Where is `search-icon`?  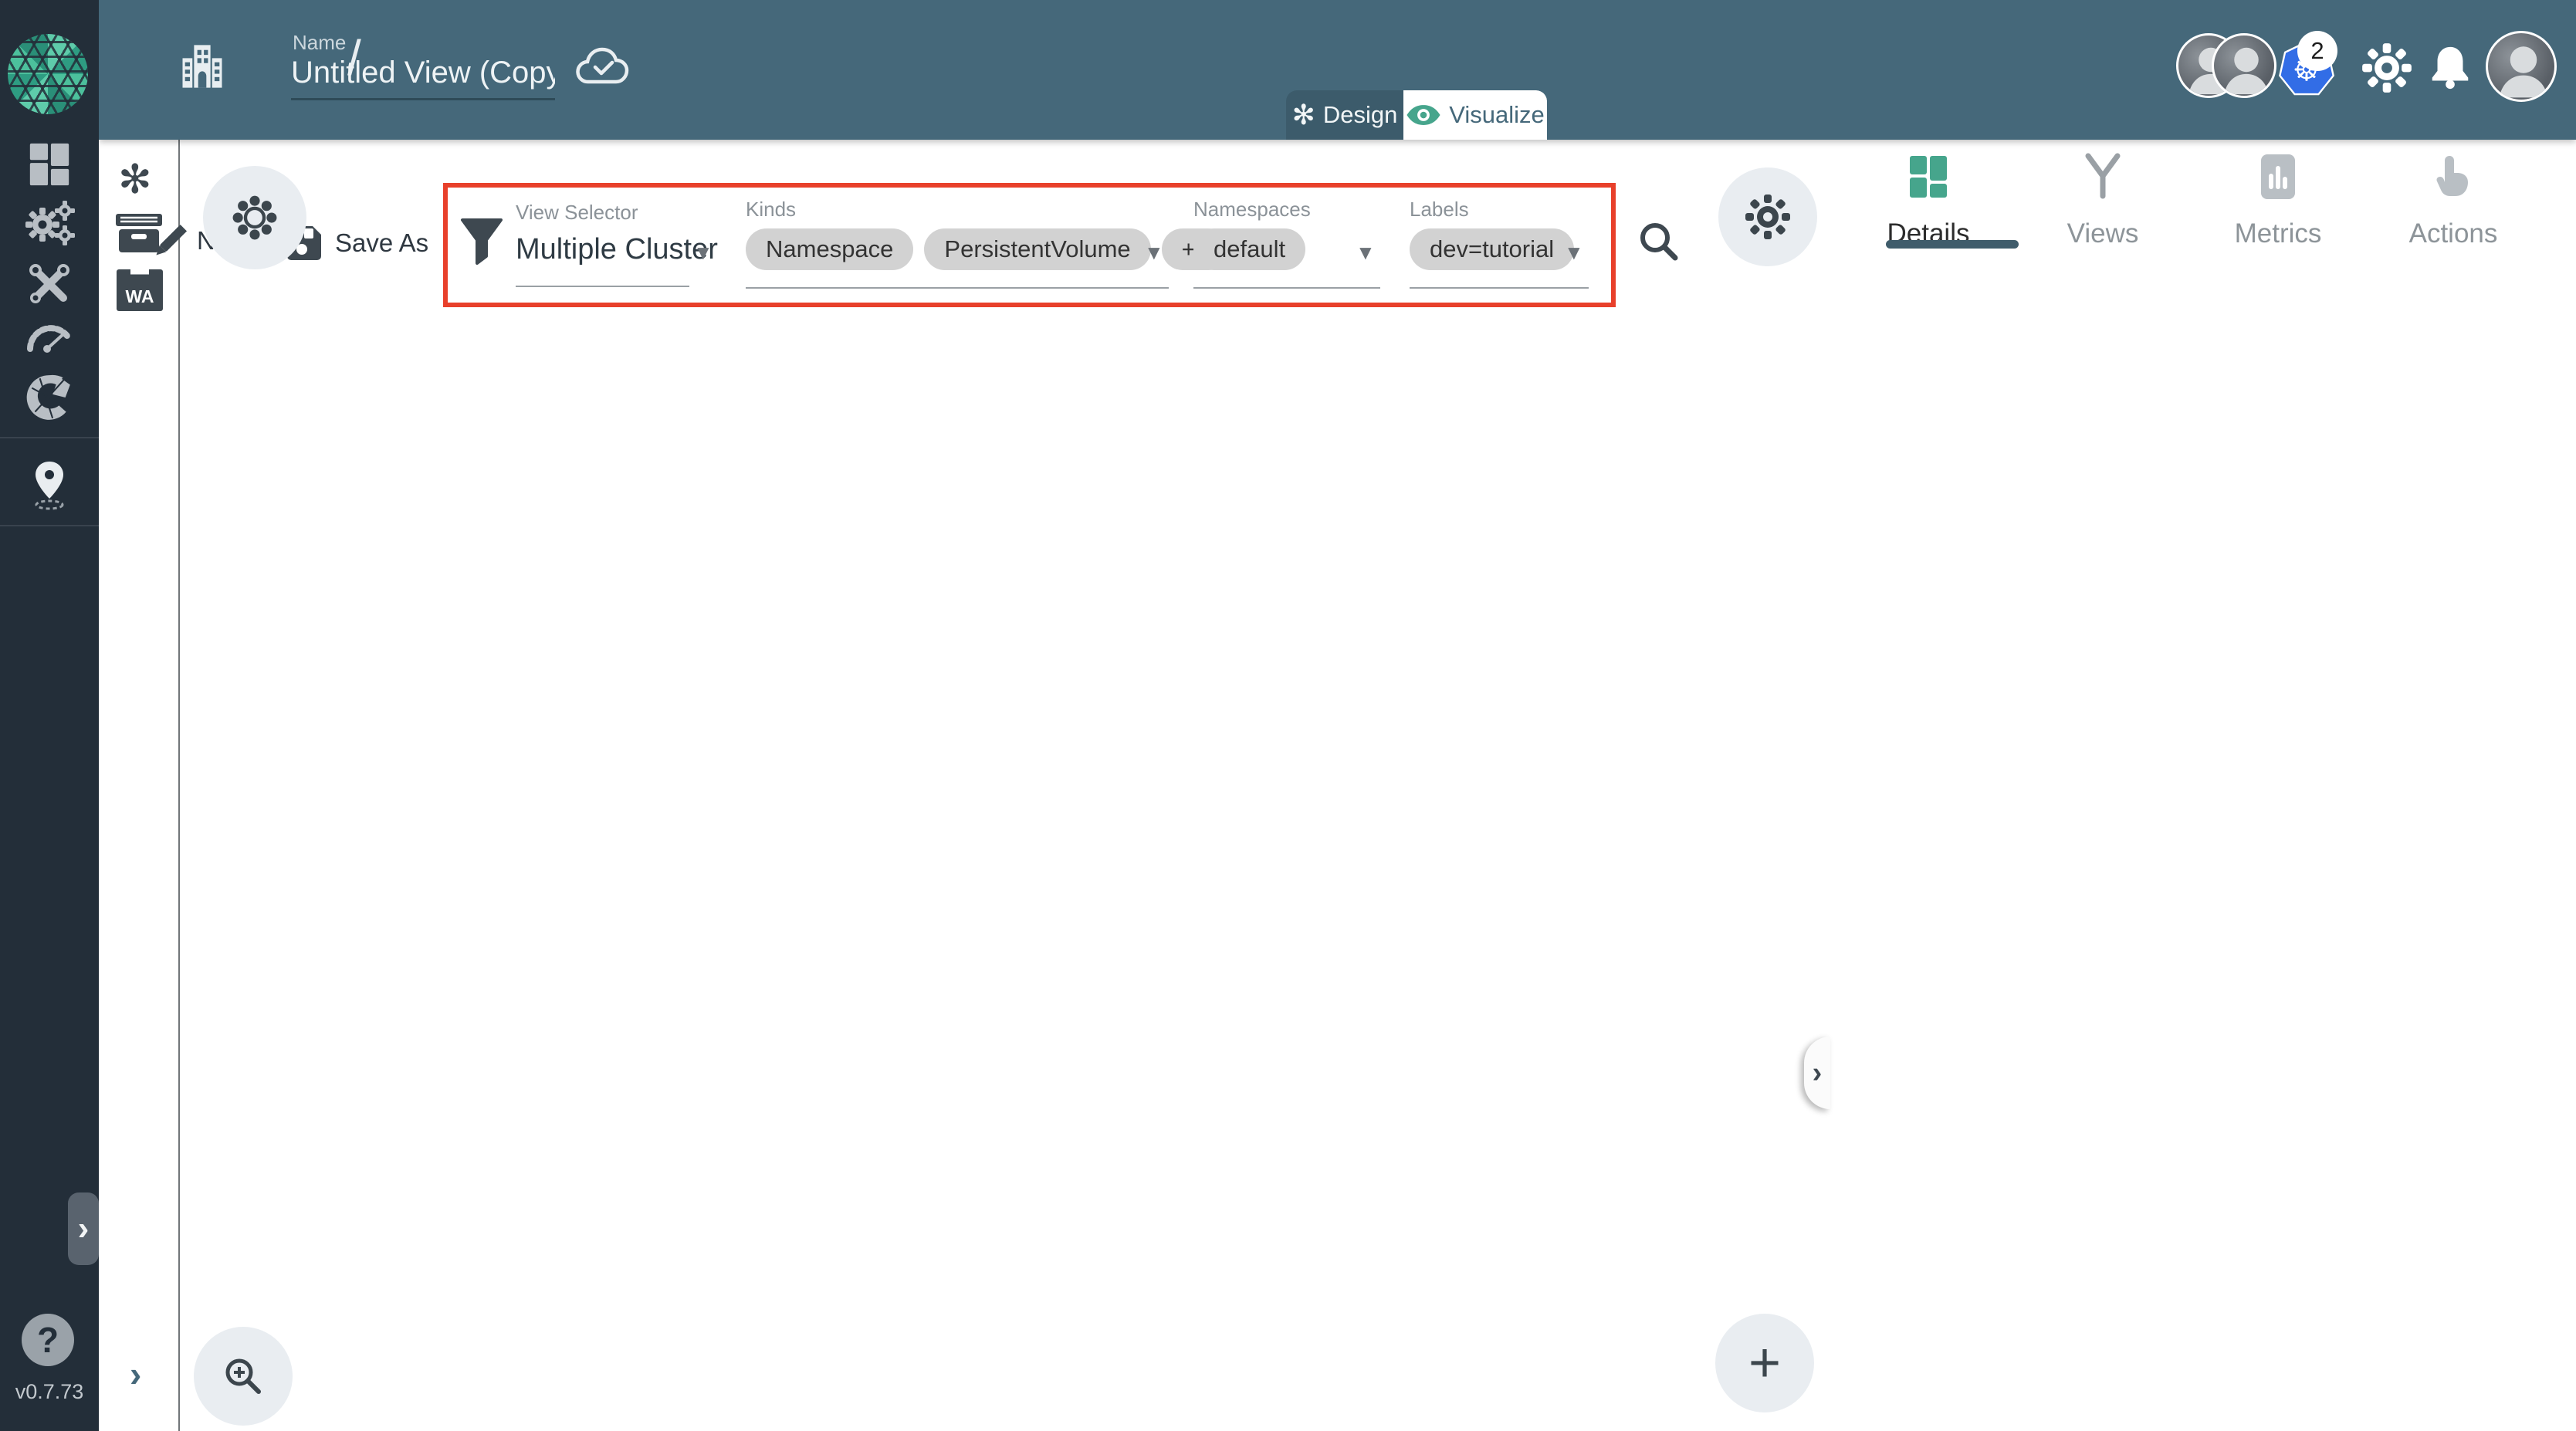
search-icon is located at coordinates (1658, 241).